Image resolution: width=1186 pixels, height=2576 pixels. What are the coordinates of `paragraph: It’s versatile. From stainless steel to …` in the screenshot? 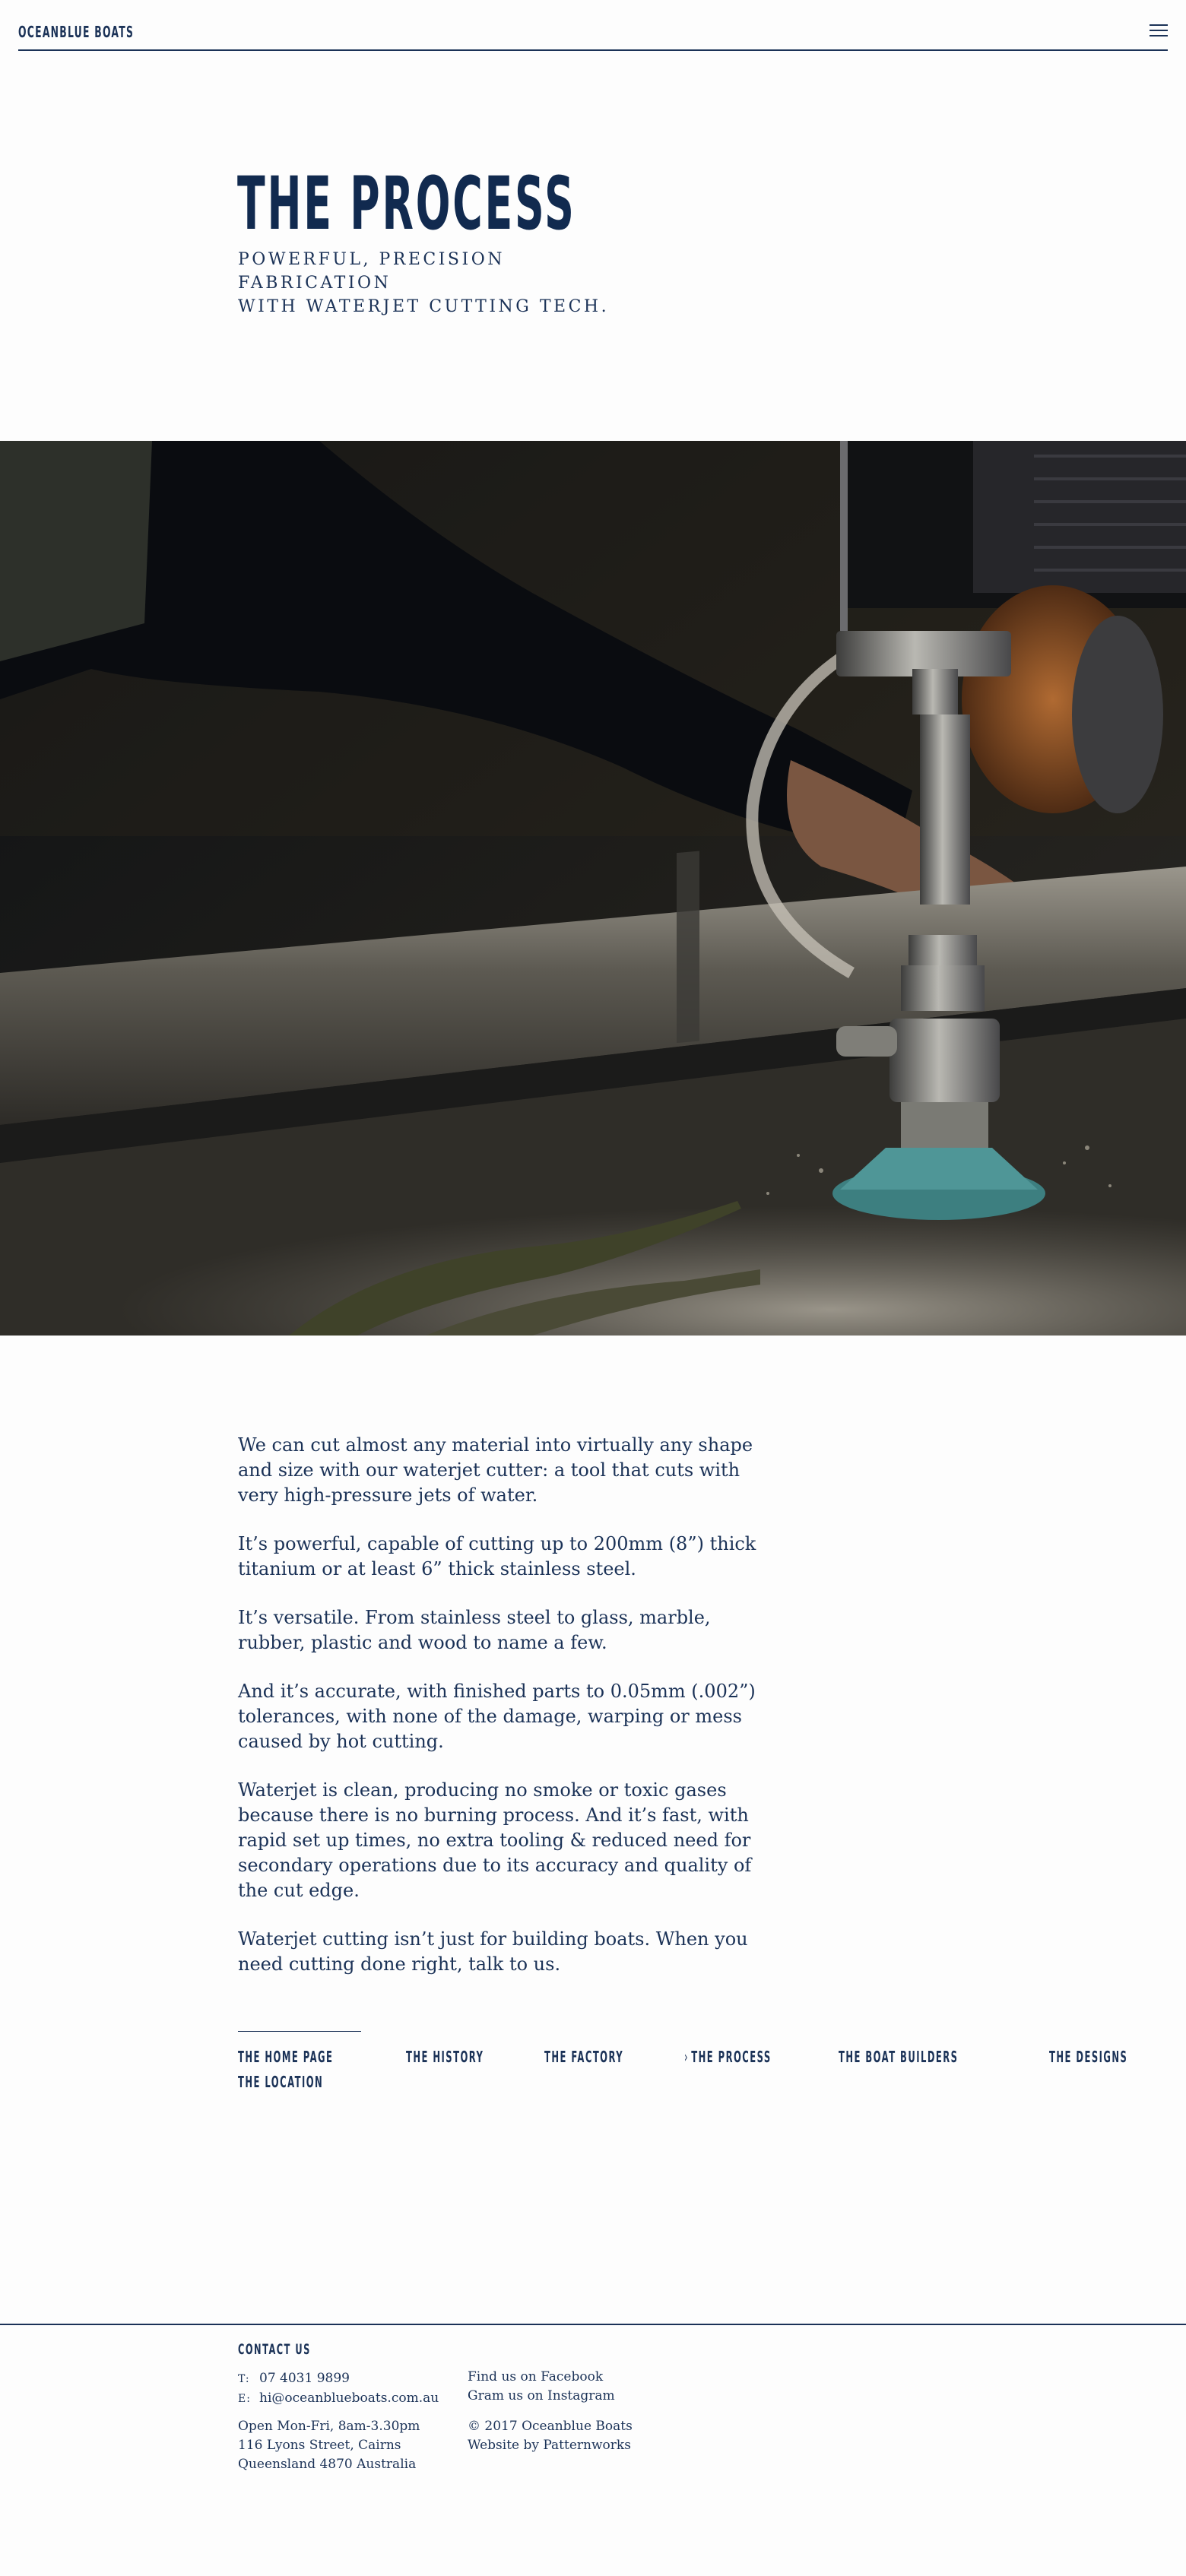 It's located at (474, 1630).